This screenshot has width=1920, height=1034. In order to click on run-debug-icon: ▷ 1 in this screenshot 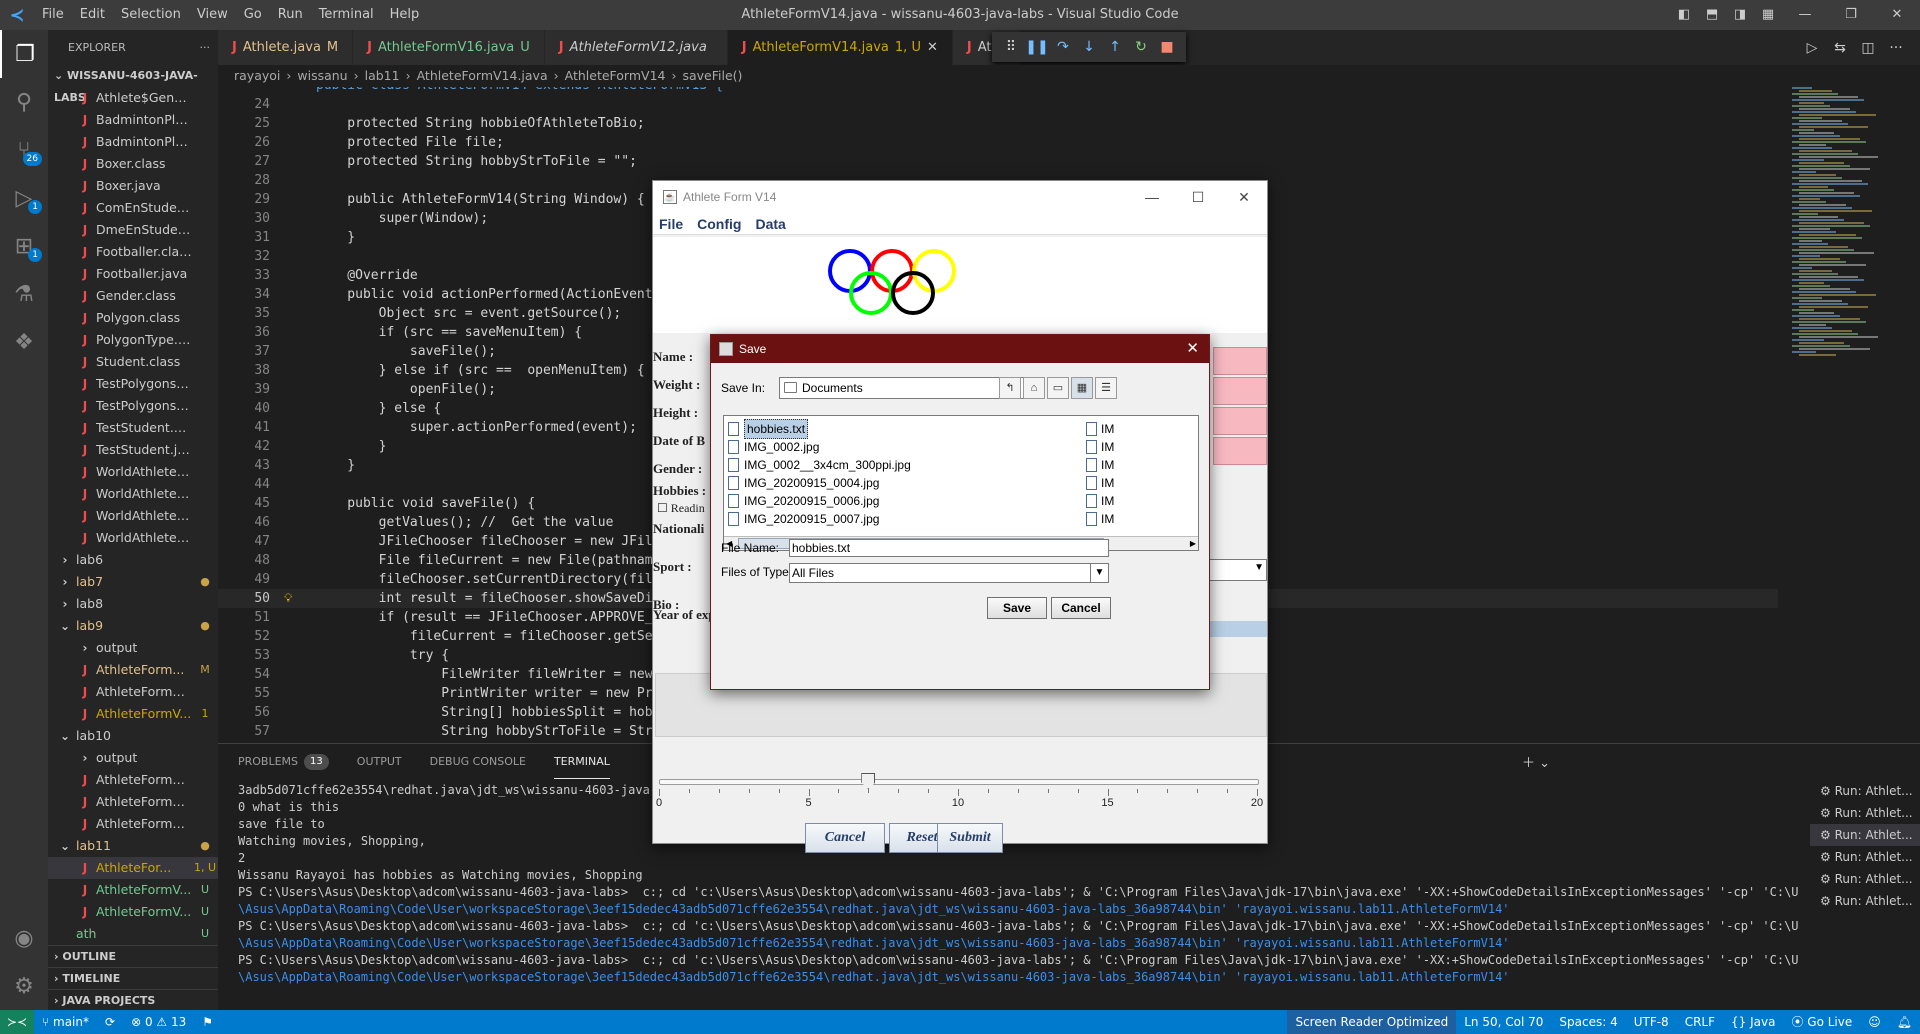, I will do `click(24, 198)`.